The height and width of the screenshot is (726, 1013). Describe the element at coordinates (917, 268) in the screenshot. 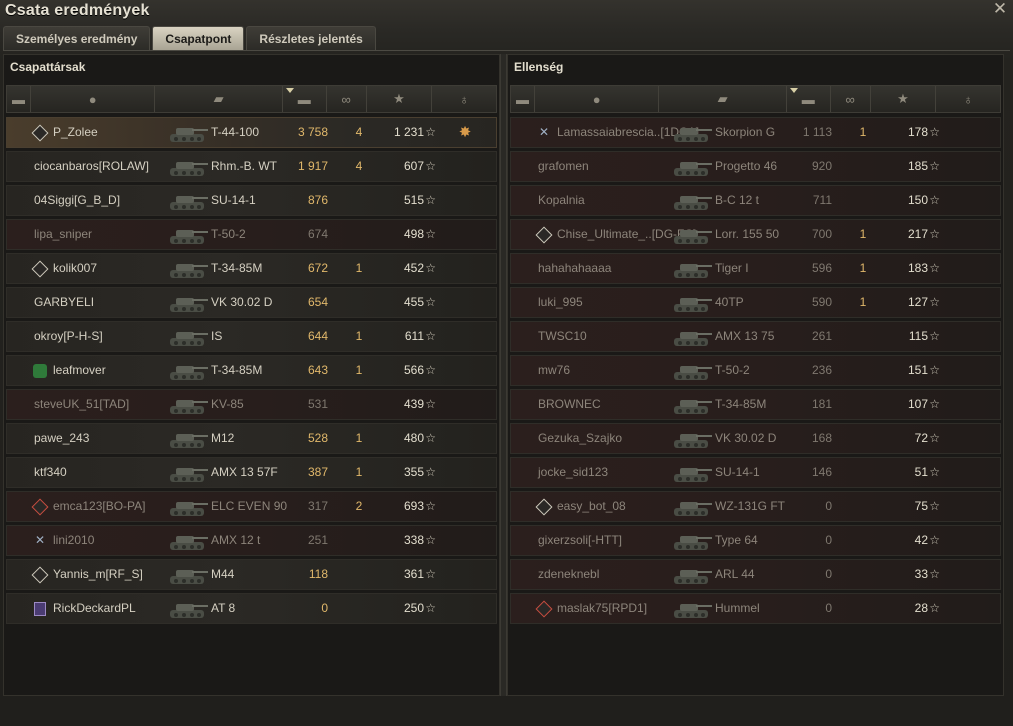

I see `xp-value: 183` at that location.